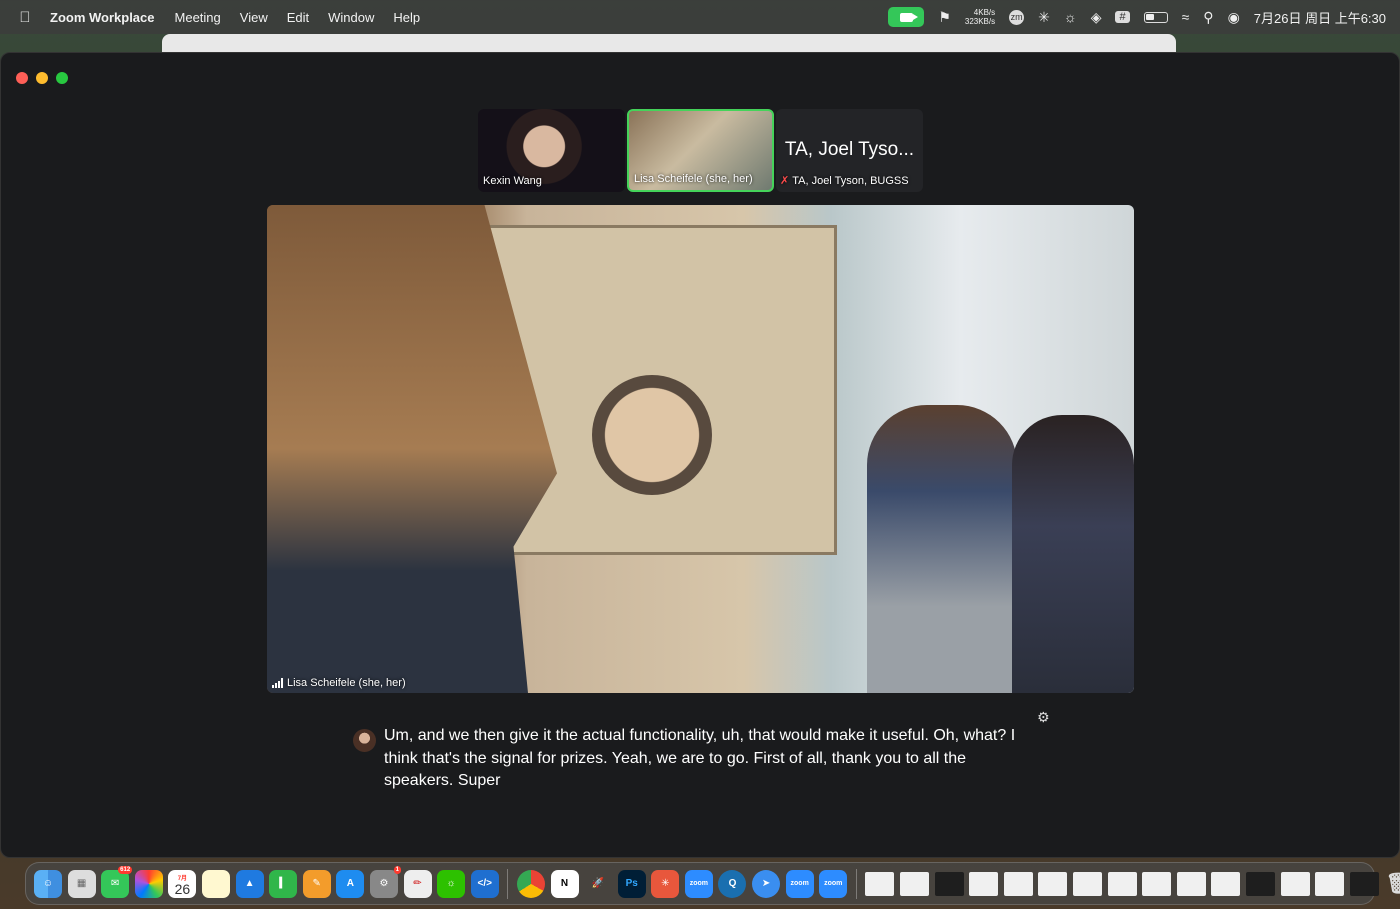  Describe the element at coordinates (397, 869) in the screenshot. I see `settings-badge: 1` at that location.